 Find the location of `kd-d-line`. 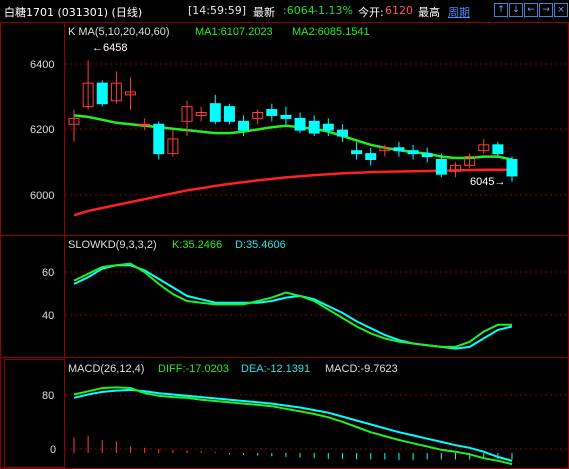

kd-d-line is located at coordinates (293, 307).